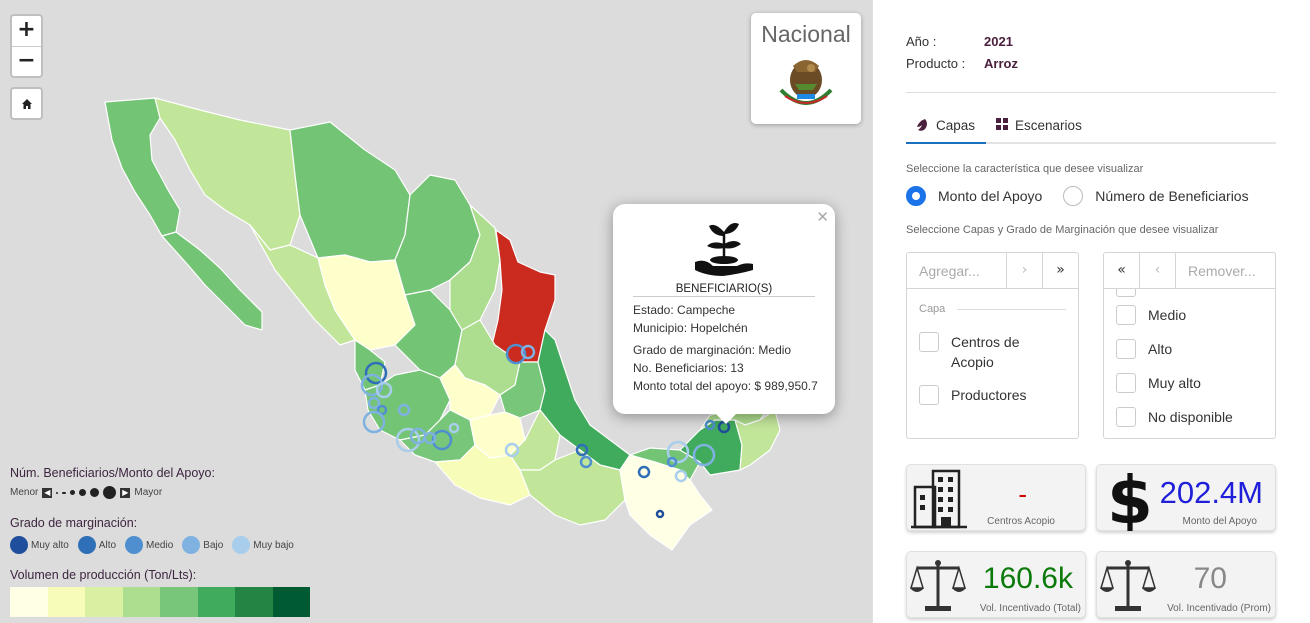 The height and width of the screenshot is (623, 1310). Describe the element at coordinates (1091, 53) in the screenshot. I see `filter-summary: Año : 2021 Producto : Arroz` at that location.